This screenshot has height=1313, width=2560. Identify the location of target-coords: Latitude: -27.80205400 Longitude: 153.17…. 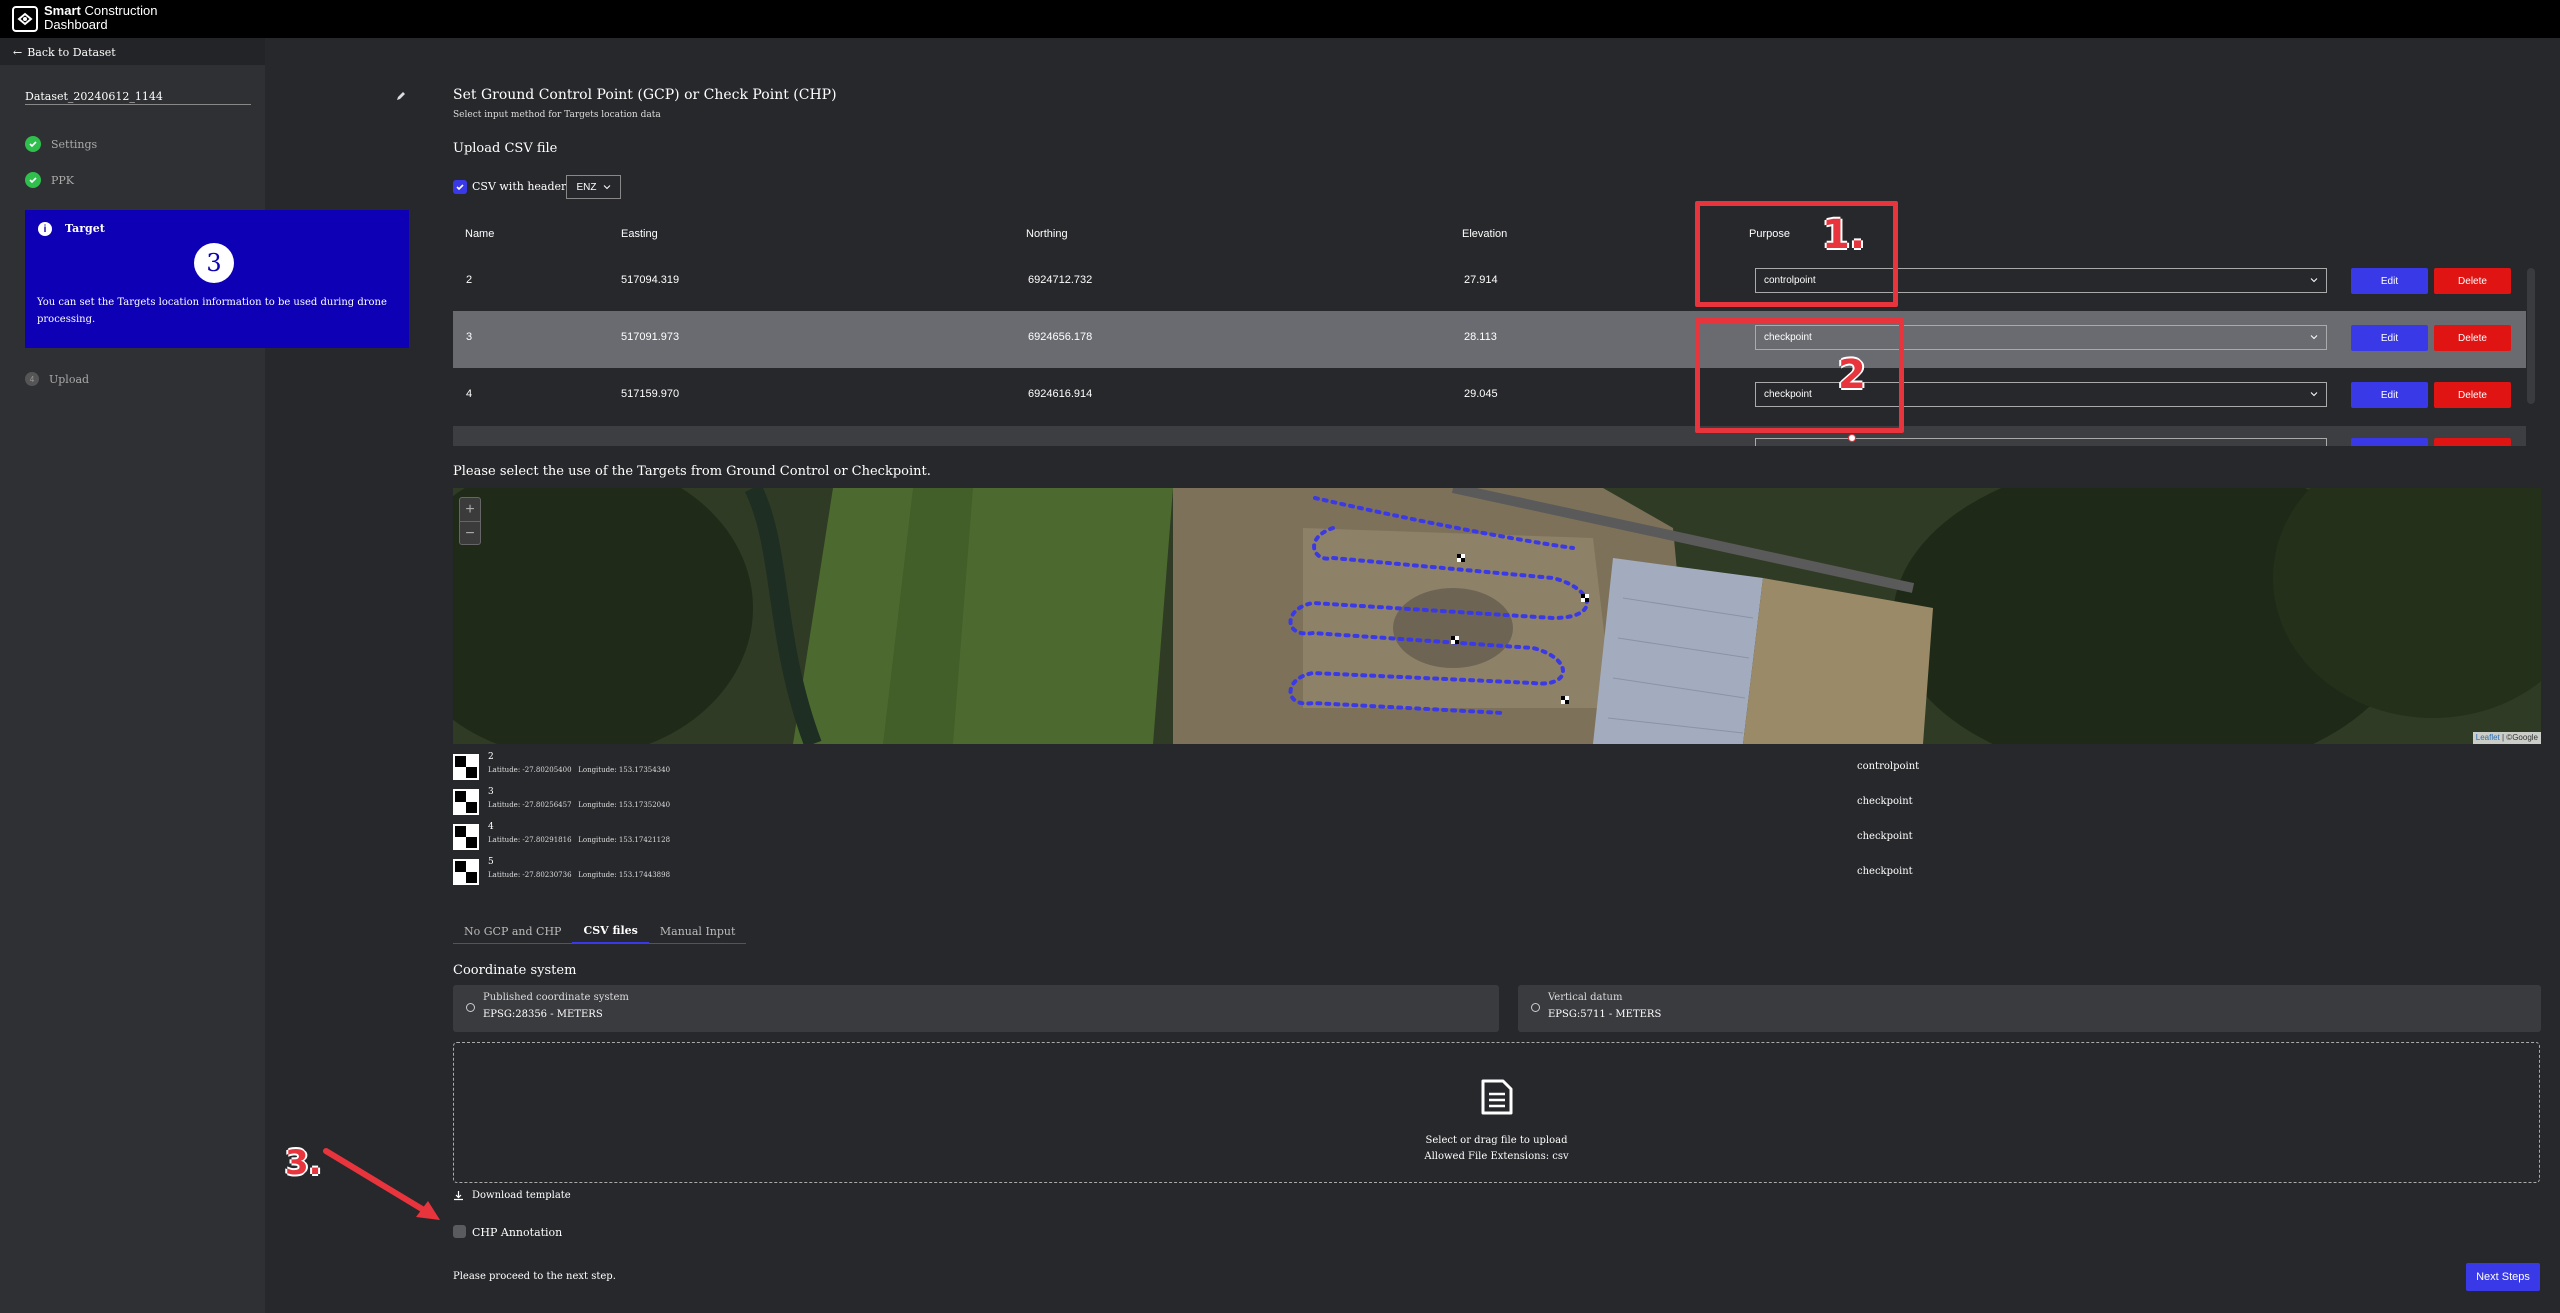
(579, 770).